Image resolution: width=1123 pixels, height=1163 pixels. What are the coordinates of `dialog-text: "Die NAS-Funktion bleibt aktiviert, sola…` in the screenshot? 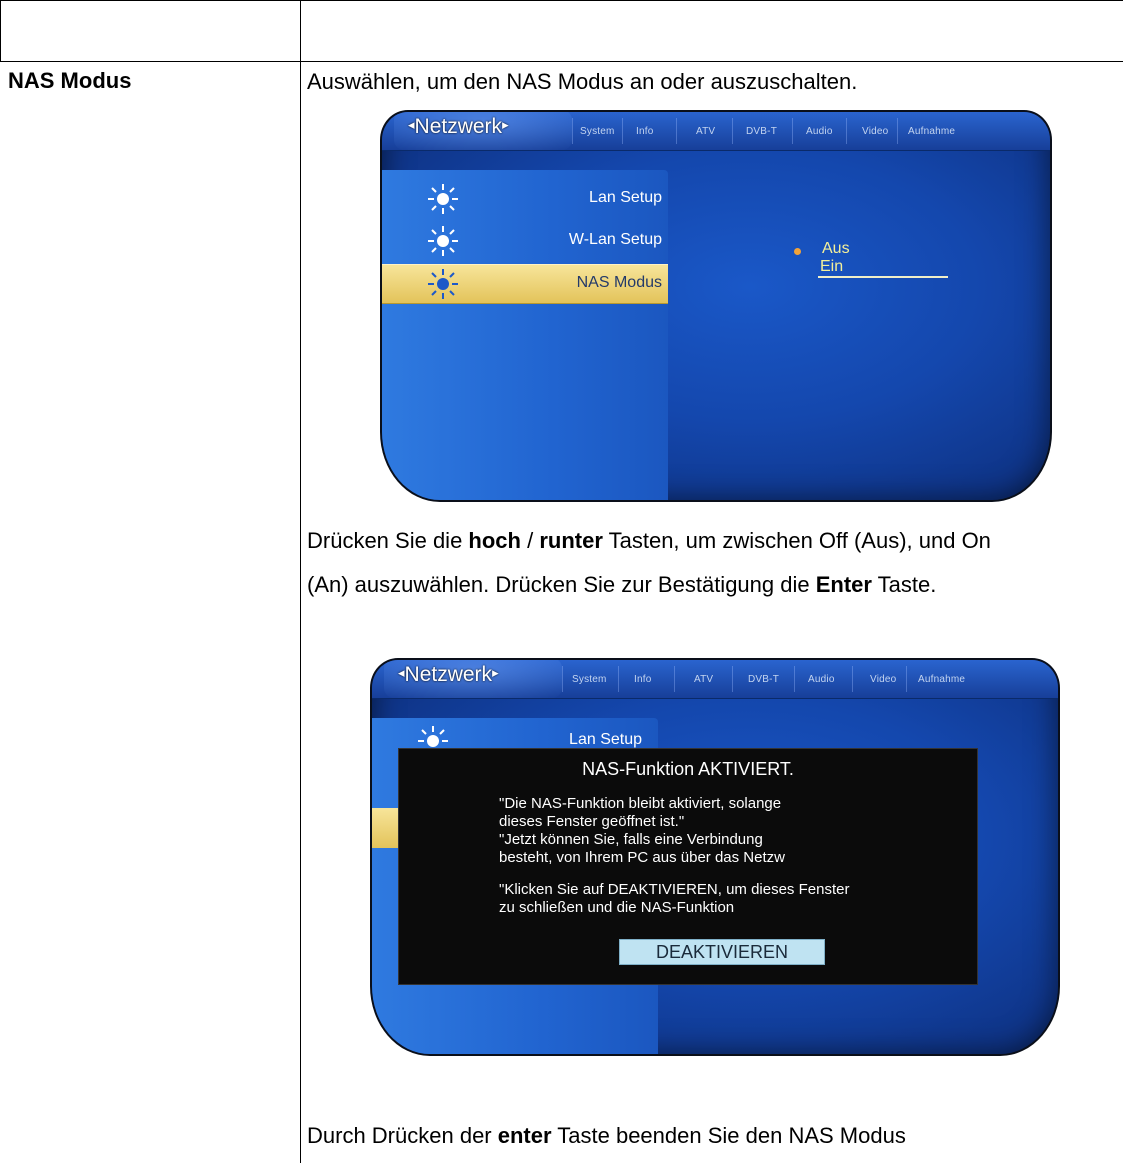 It's located at (640, 803).